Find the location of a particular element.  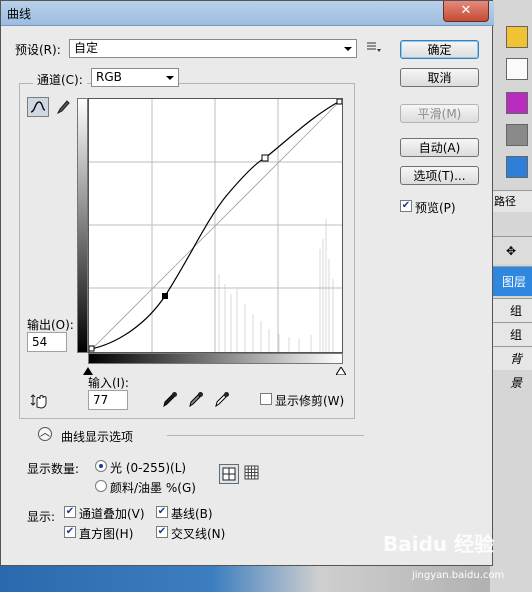

pencil-icon is located at coordinates (63, 108).